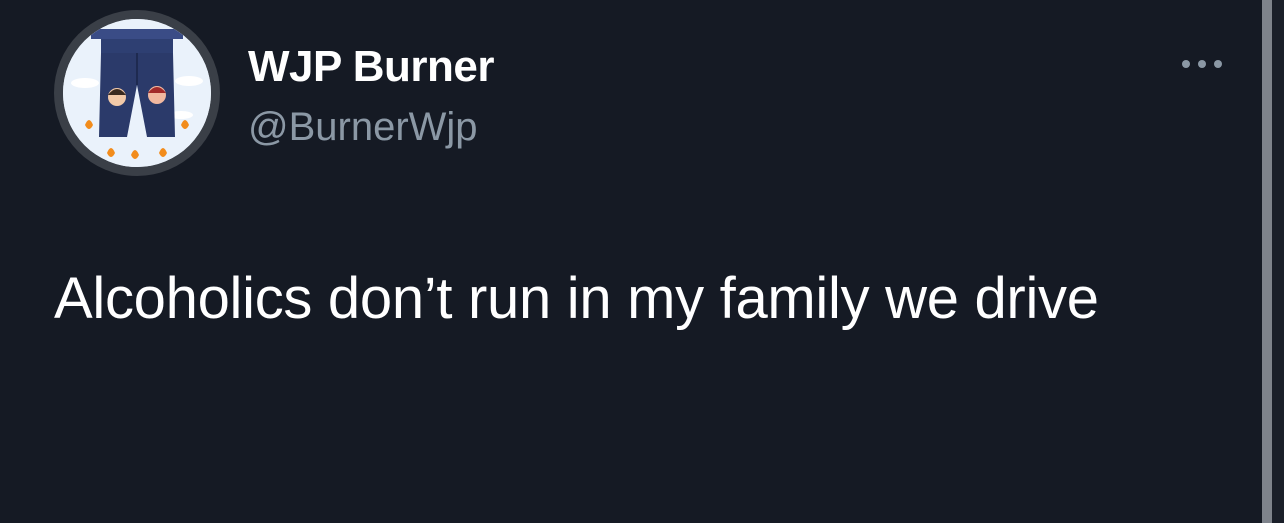  Describe the element at coordinates (371, 67) in the screenshot. I see `display-name: WJP Burner` at that location.